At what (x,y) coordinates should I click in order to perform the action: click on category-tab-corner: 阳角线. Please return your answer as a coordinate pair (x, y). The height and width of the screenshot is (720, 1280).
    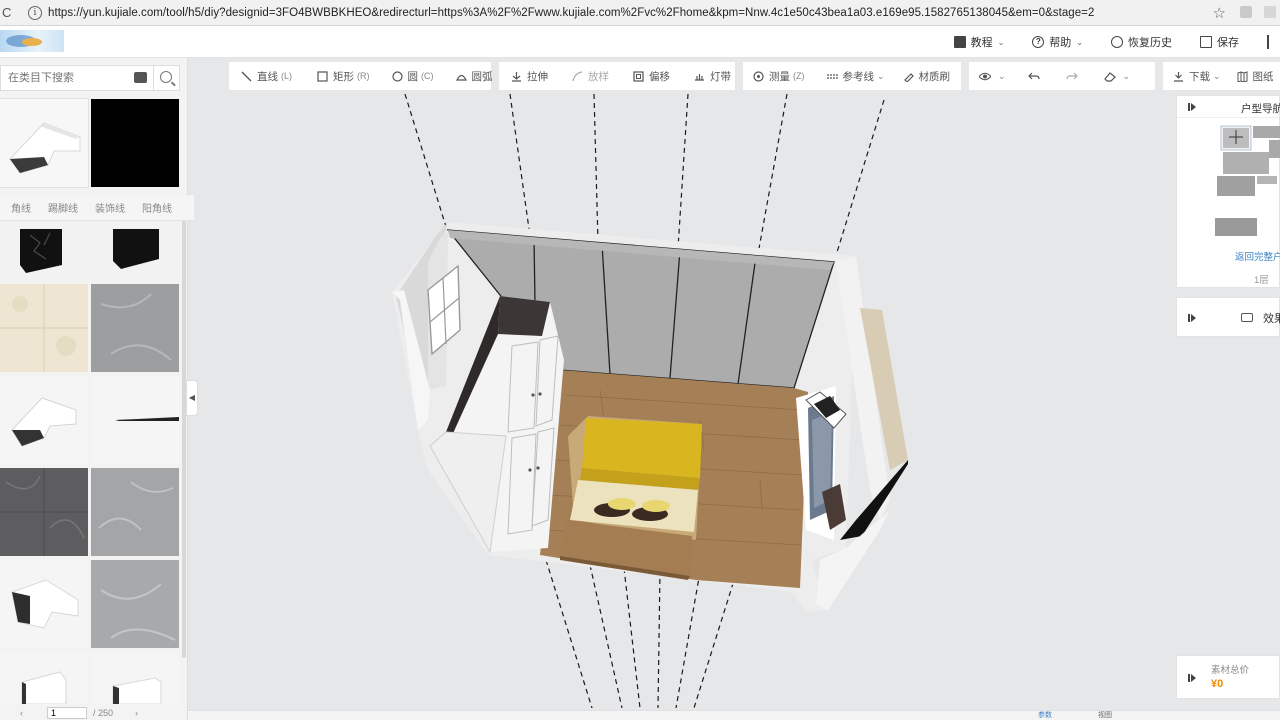
    Looking at the image, I should click on (157, 207).